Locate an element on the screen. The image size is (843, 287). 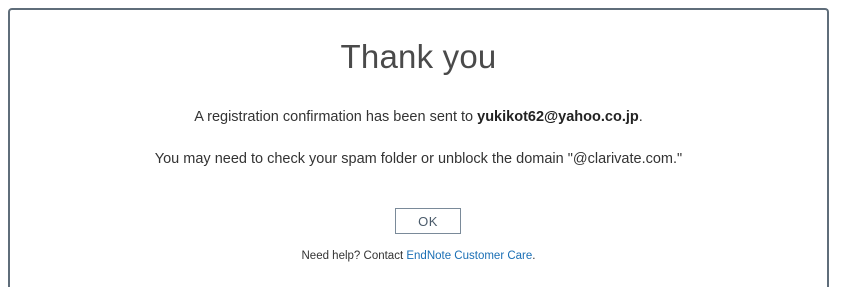
confirmation-suffix: . is located at coordinates (640, 117).